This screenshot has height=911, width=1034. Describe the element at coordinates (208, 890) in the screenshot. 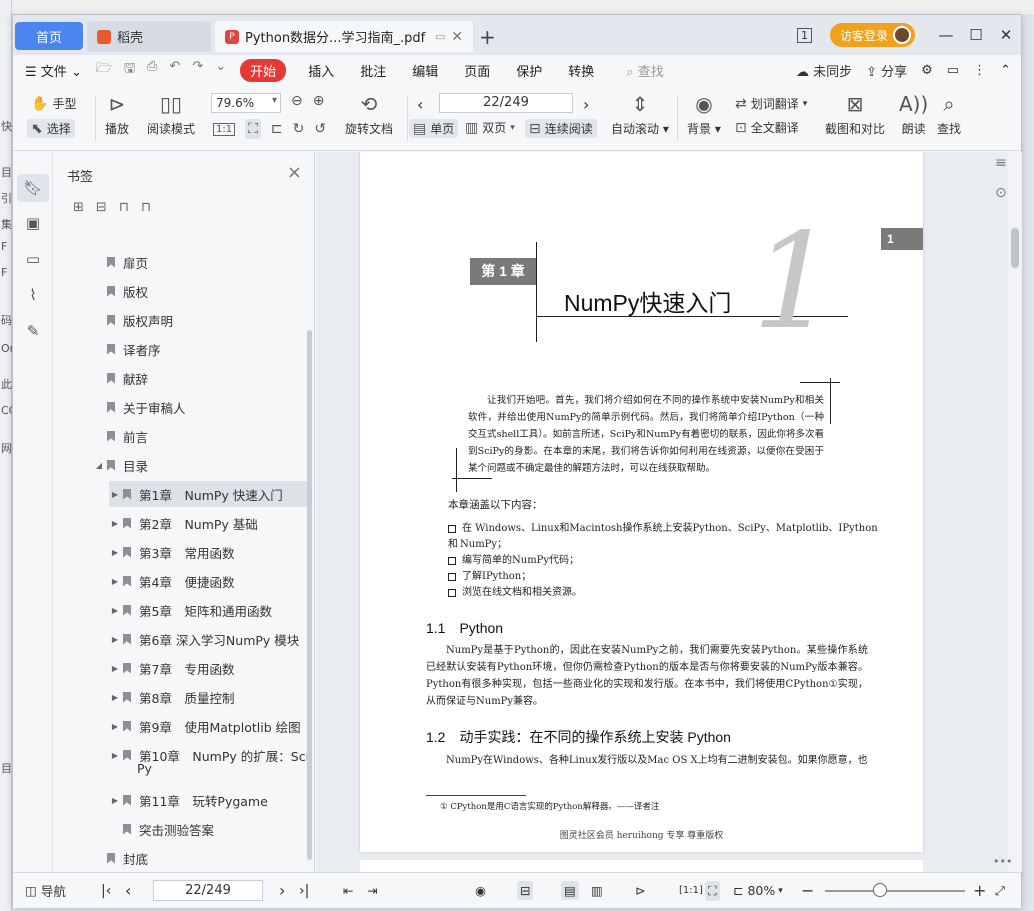

I see `status-page-input: 22/249` at that location.